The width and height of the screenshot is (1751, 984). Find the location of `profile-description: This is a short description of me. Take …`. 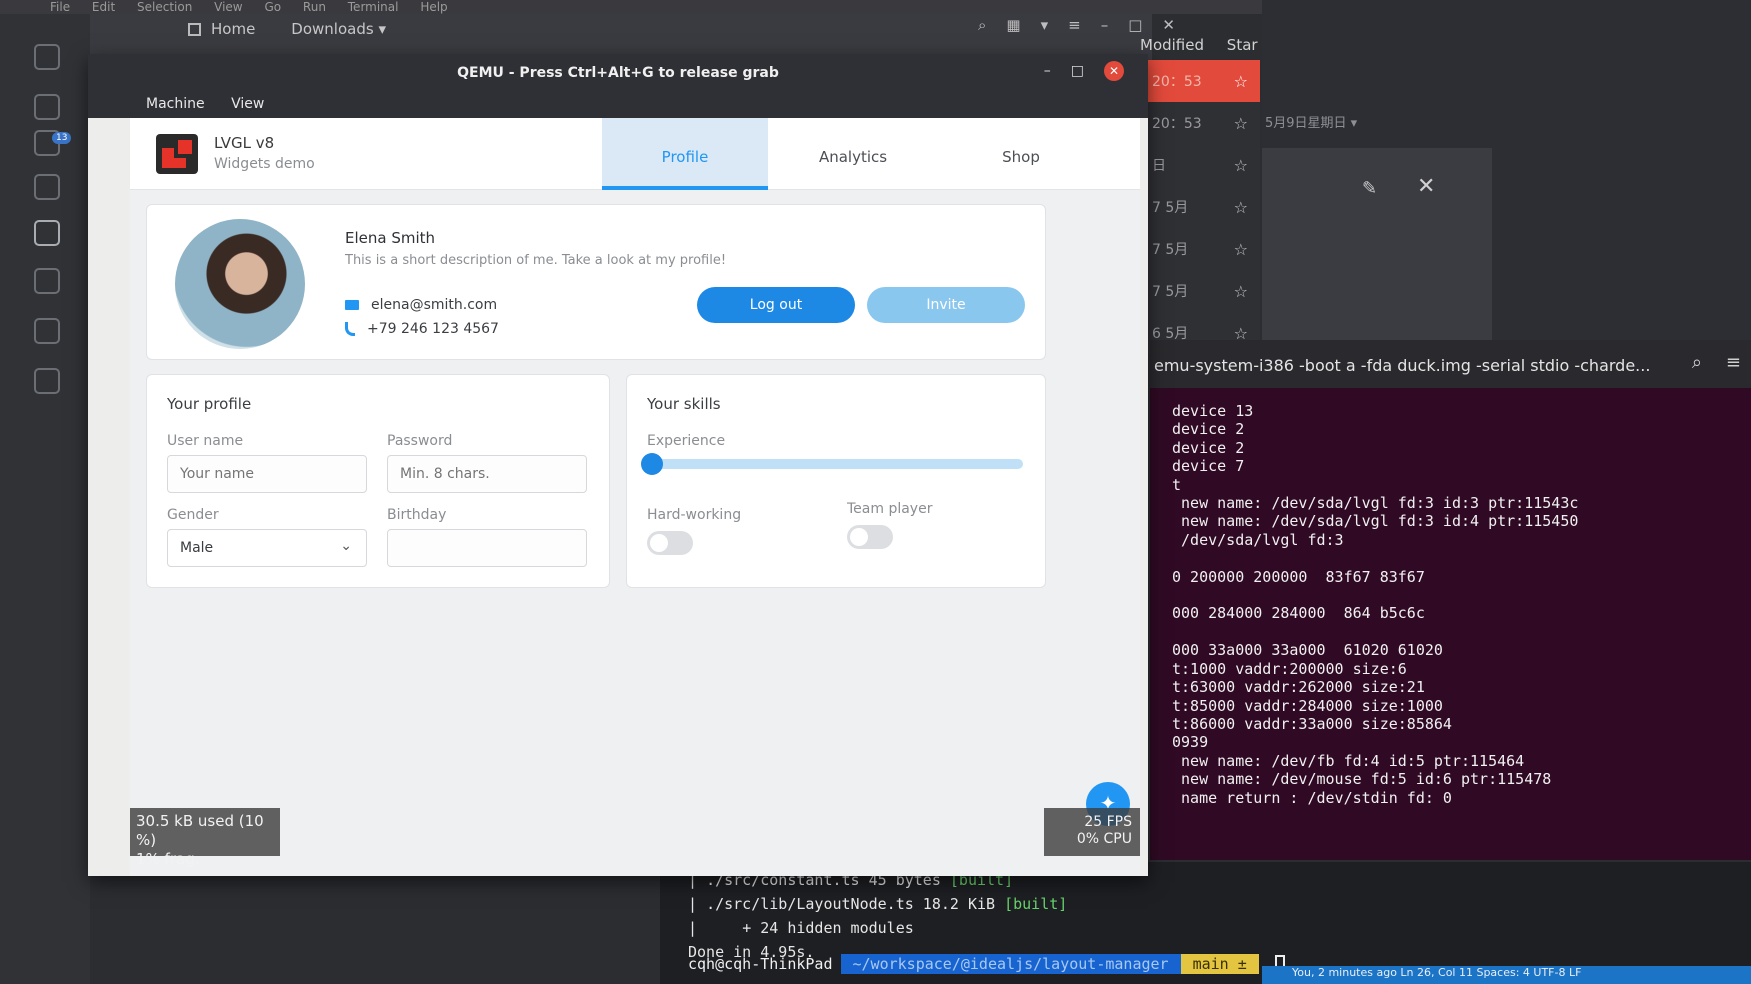

profile-description: This is a short description of me. Take … is located at coordinates (536, 260).